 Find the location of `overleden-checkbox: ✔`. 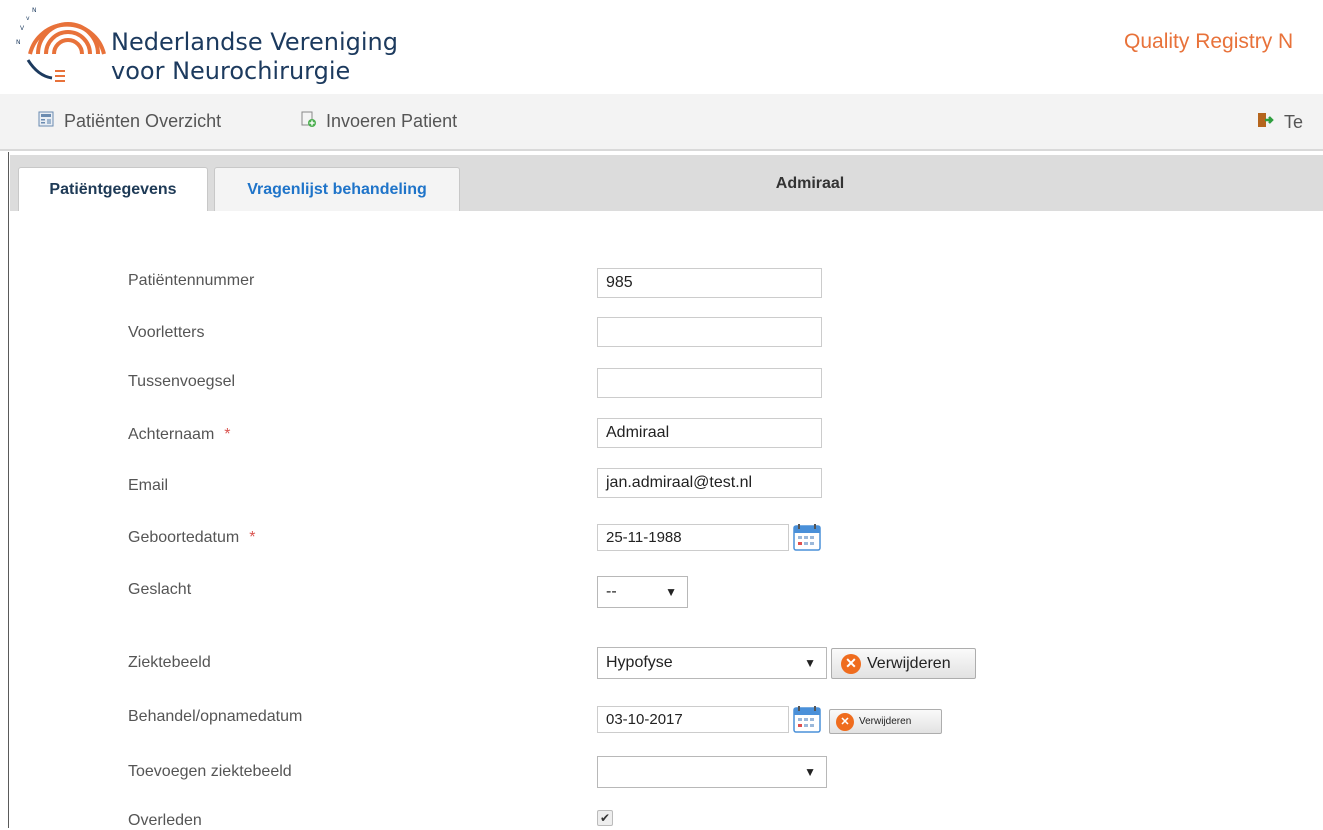

overleden-checkbox: ✔ is located at coordinates (605, 818).